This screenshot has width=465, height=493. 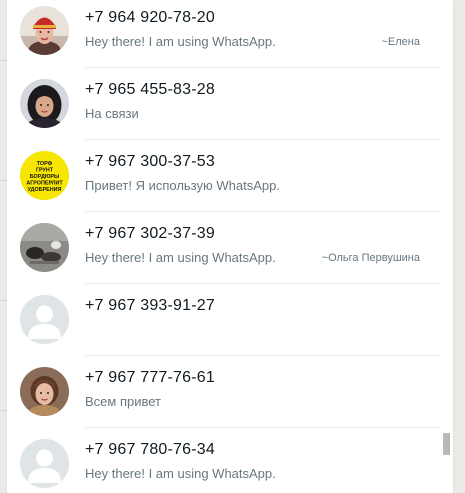 I want to click on contact-phone: +7 965 455-83-28, so click(x=150, y=89).